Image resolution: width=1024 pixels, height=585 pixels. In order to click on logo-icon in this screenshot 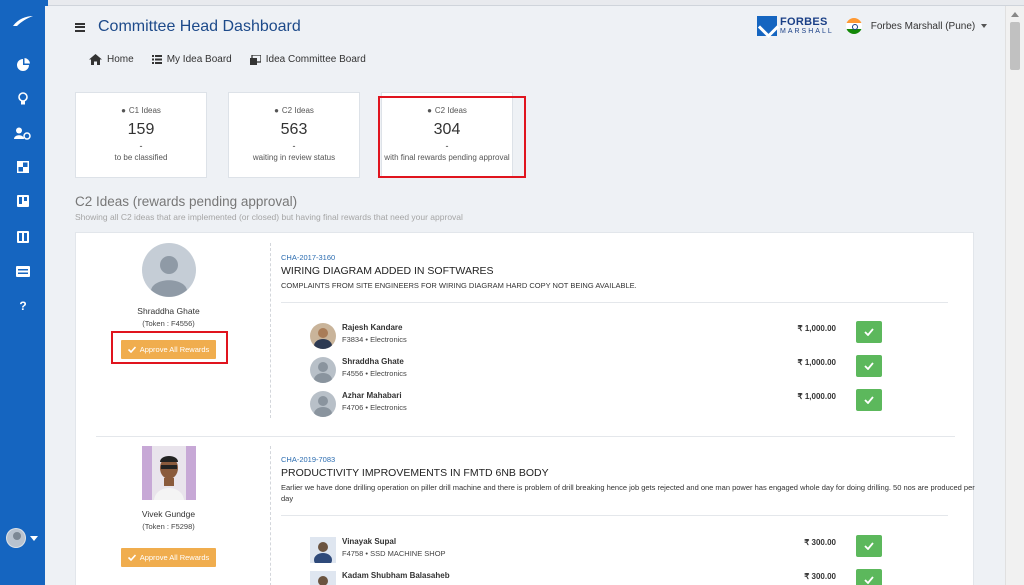, I will do `click(22, 21)`.